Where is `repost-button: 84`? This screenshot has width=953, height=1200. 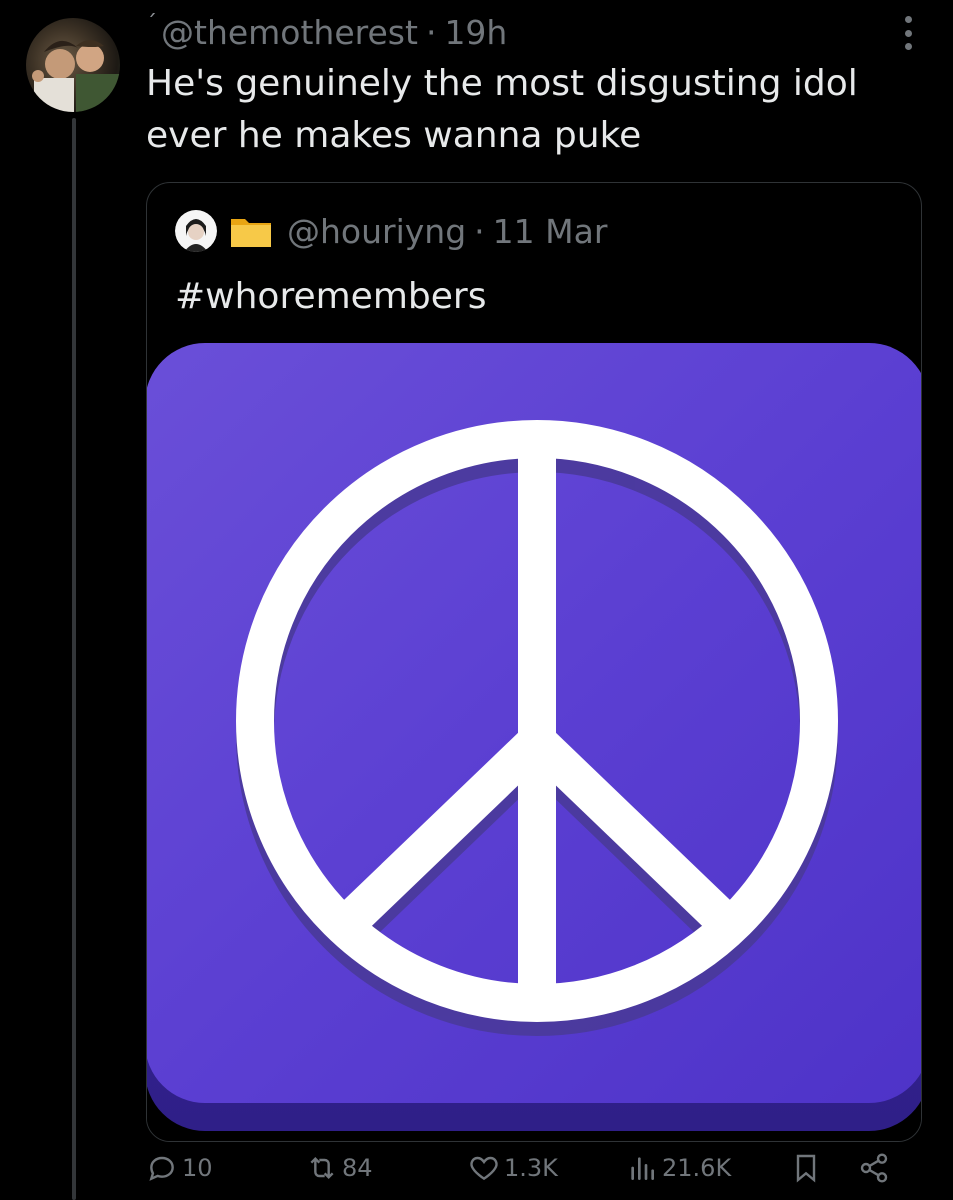 repost-button: 84 is located at coordinates (339, 1168).